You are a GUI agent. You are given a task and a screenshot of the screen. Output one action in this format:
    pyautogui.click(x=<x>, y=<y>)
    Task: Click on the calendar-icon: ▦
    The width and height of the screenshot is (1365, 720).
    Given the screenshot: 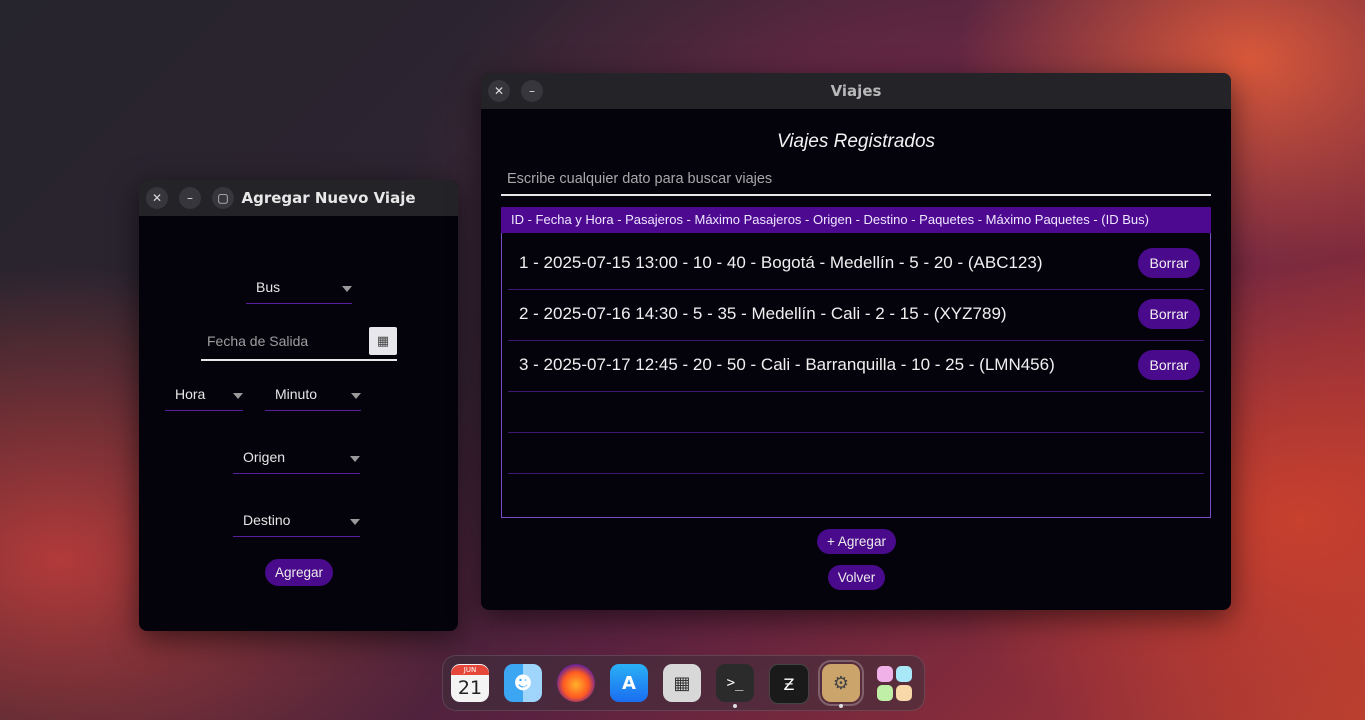 What is the action you would take?
    pyautogui.click(x=383, y=341)
    